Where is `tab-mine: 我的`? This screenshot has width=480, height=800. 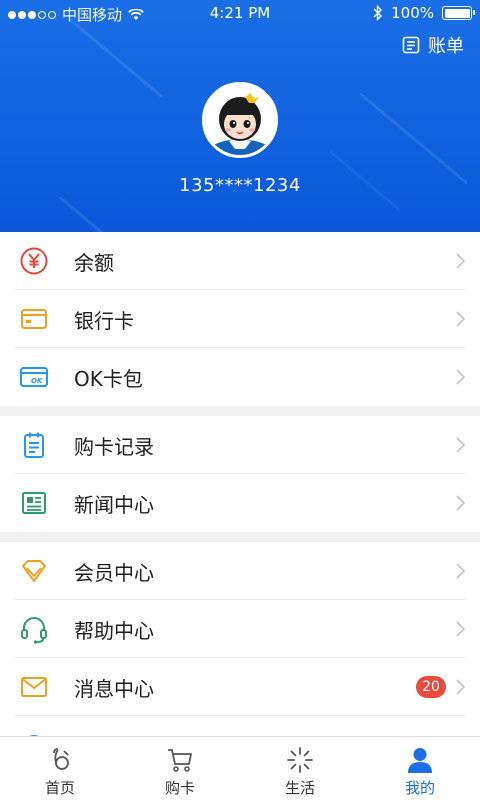
tab-mine: 我的 is located at coordinates (420, 768).